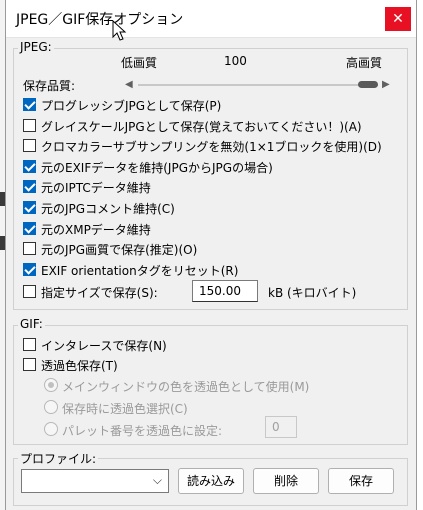 The width and height of the screenshot is (423, 510). I want to click on quality-slider-thumb, so click(368, 84).